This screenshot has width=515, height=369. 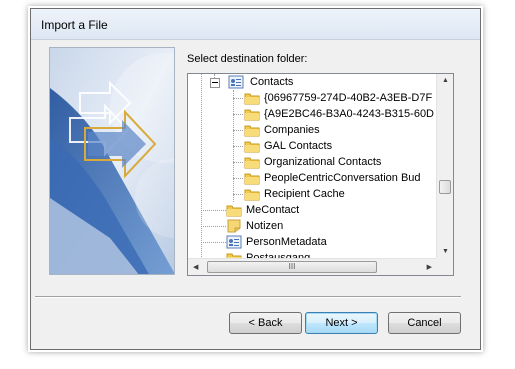 What do you see at coordinates (444, 266) in the screenshot?
I see `scrollbar-corner` at bounding box center [444, 266].